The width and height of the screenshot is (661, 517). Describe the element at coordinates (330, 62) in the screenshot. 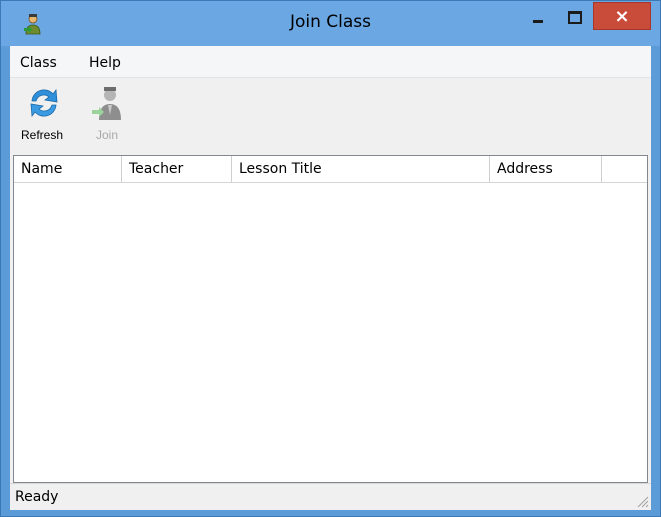

I see `menu-bar: Class Help` at that location.